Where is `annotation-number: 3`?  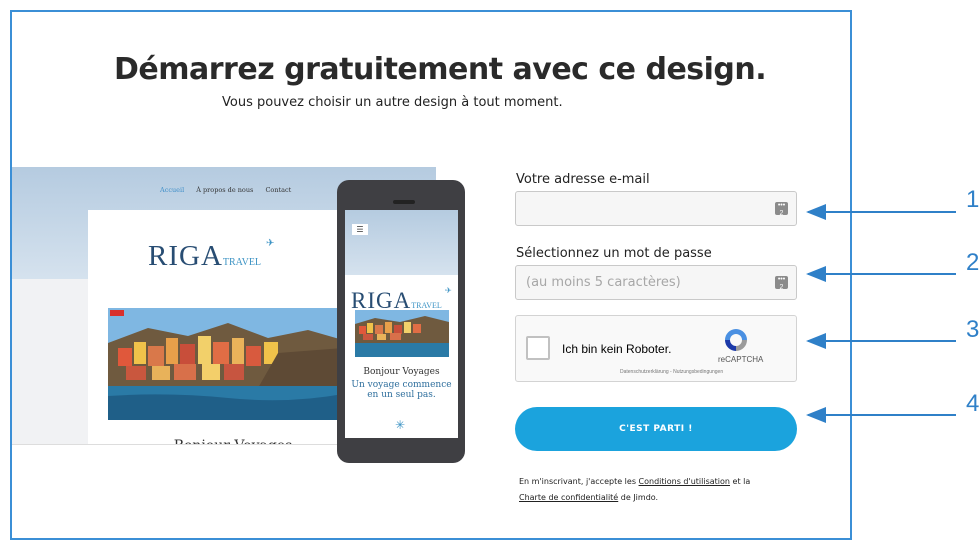 annotation-number: 3 is located at coordinates (973, 329).